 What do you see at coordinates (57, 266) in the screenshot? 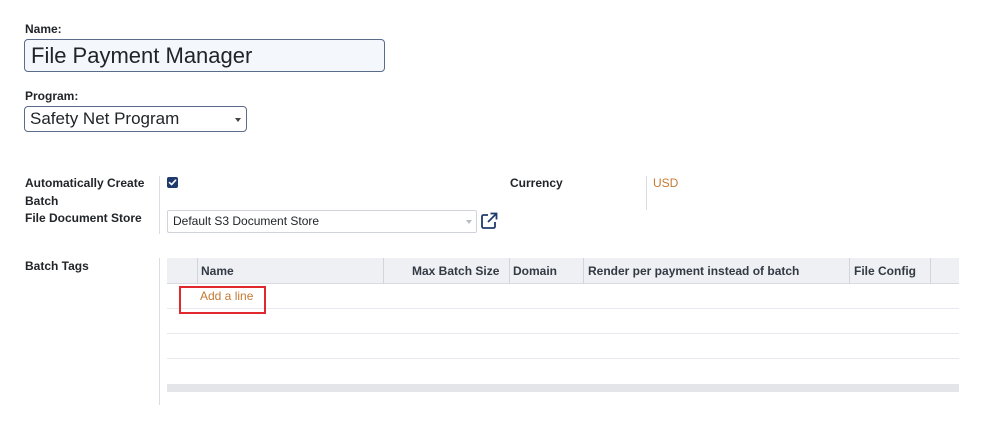
I see `batch-tags-label: Batch Tags` at bounding box center [57, 266].